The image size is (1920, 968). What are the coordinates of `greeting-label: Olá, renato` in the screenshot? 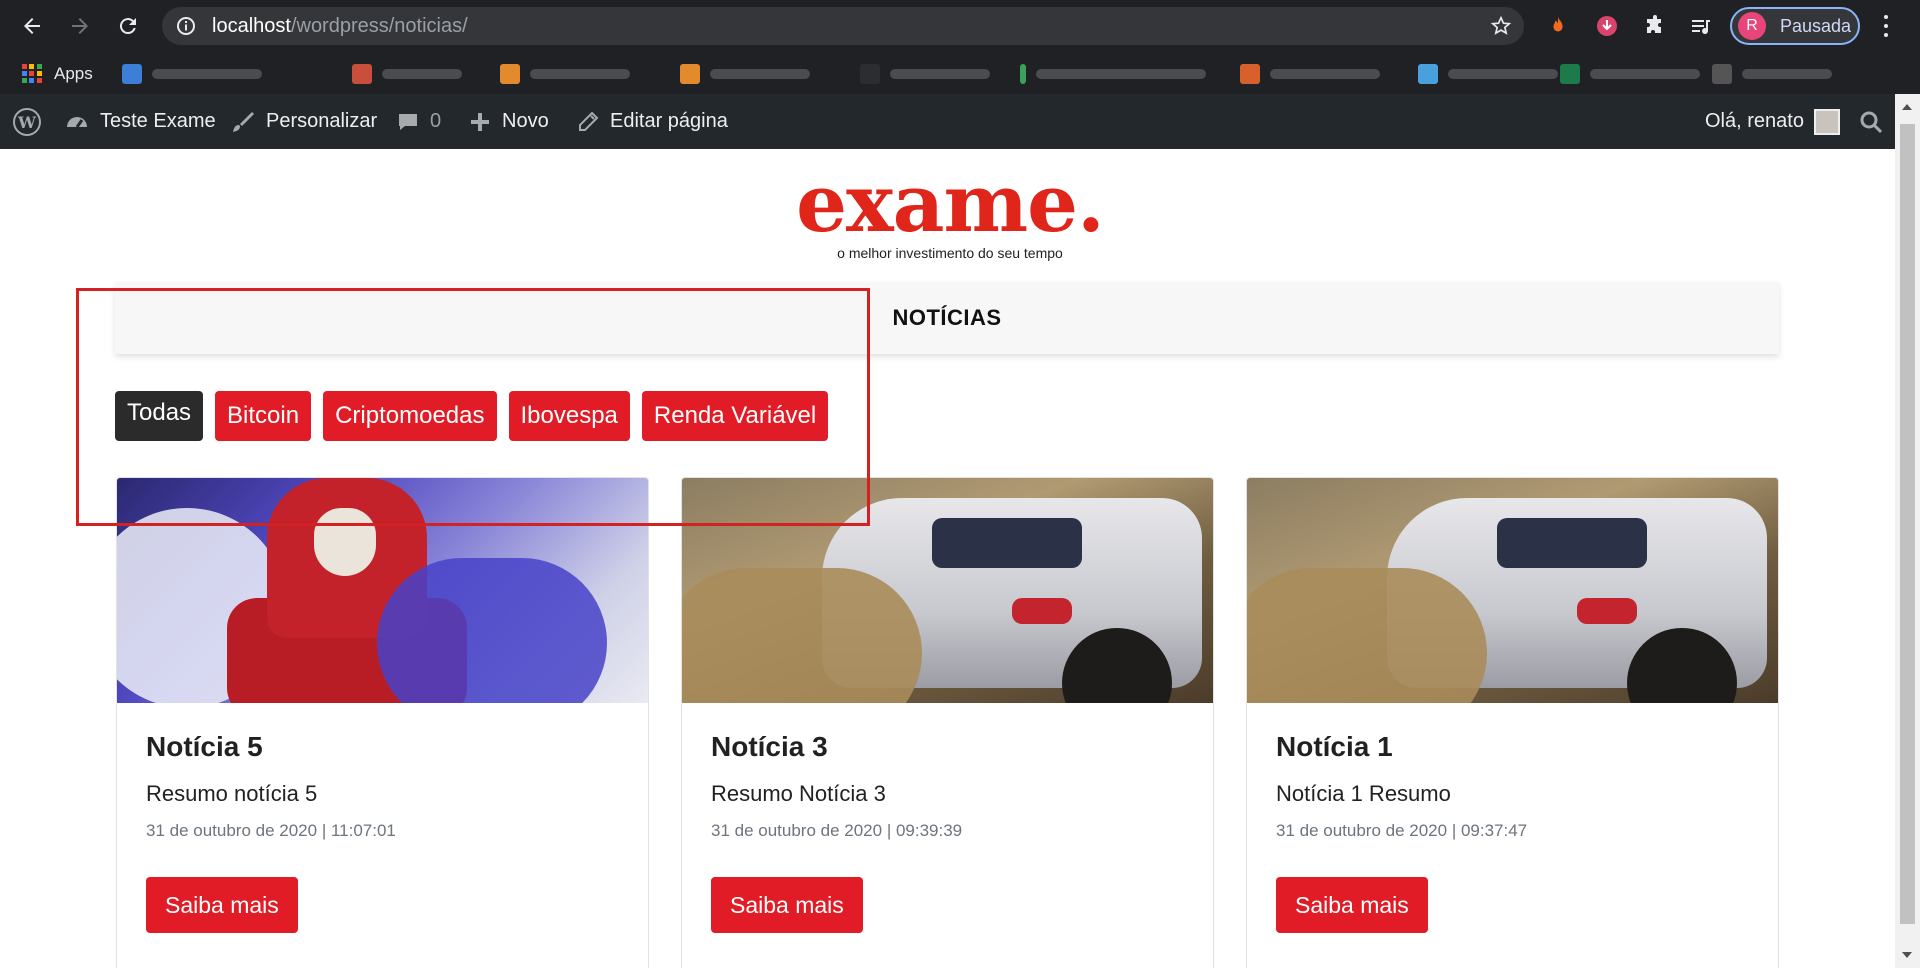 It's located at (1754, 121).